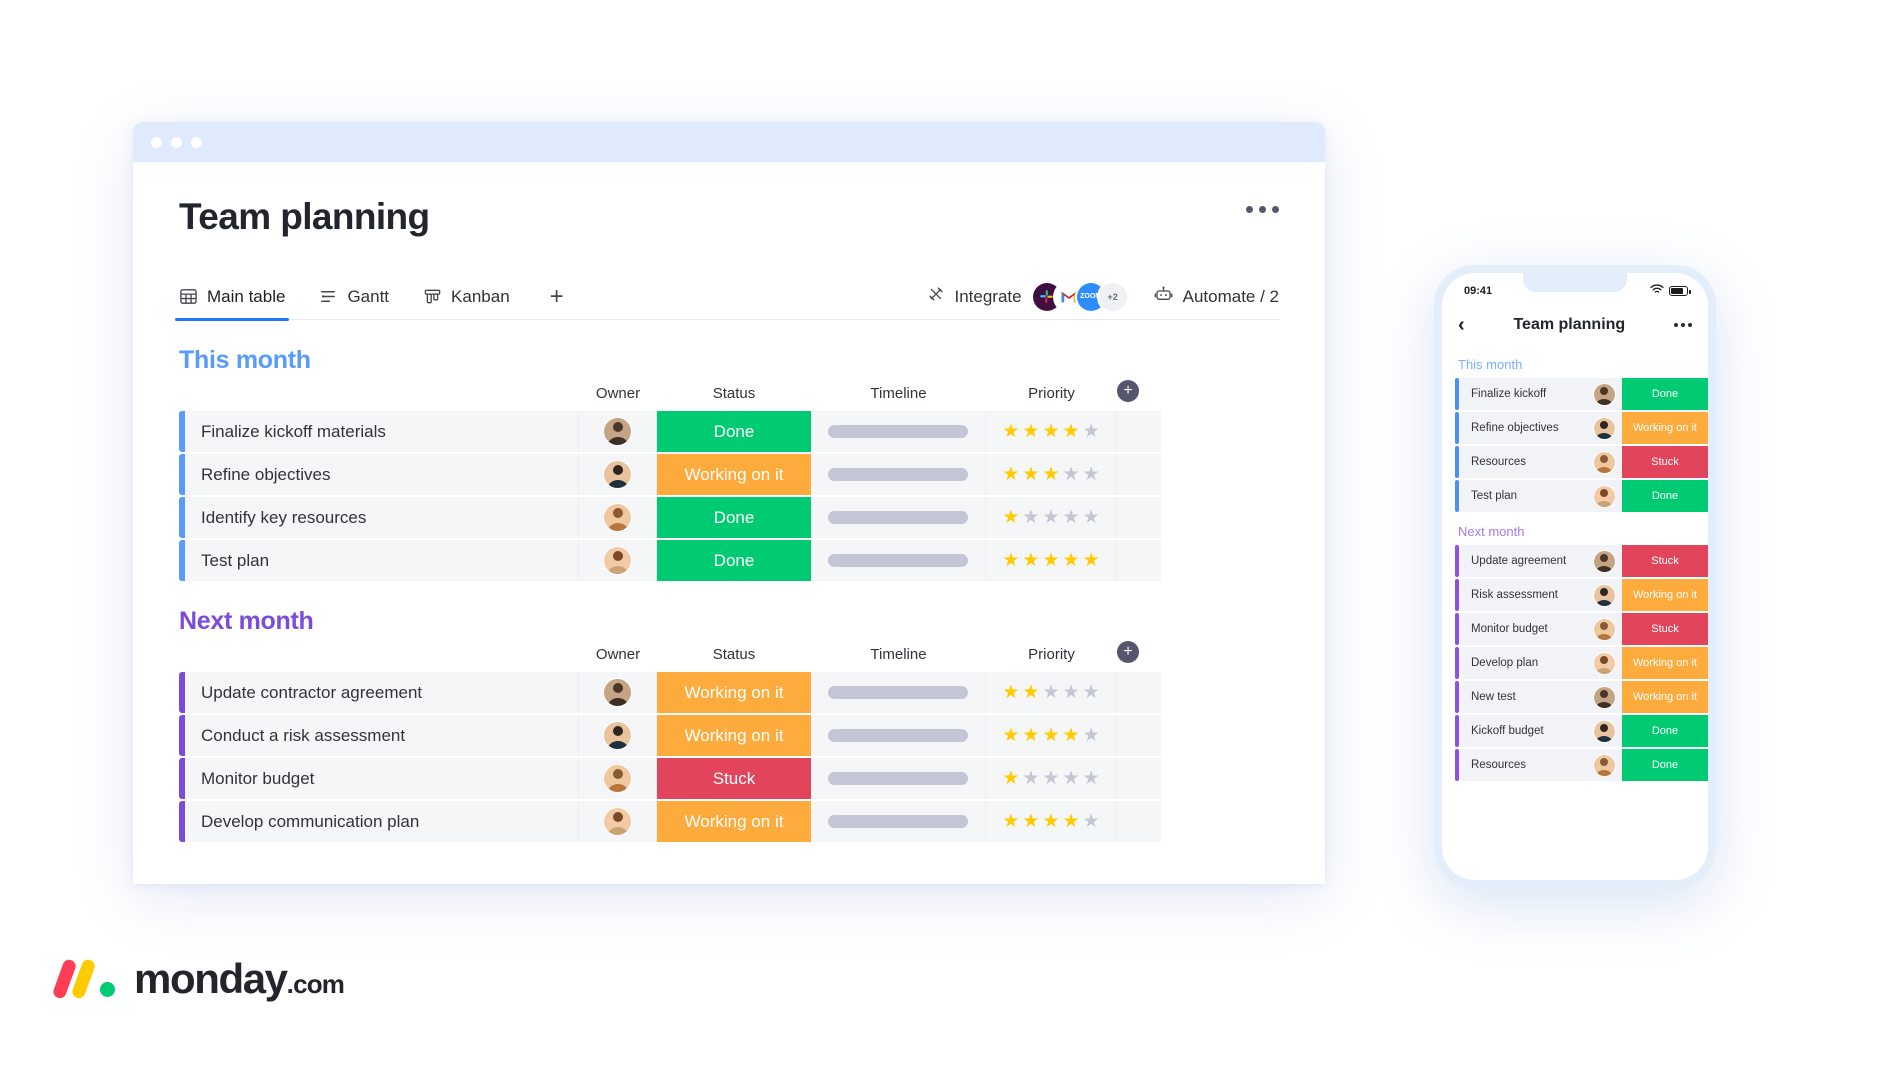  Describe the element at coordinates (379, 517) in the screenshot. I see `row-name: Identify key resources` at that location.